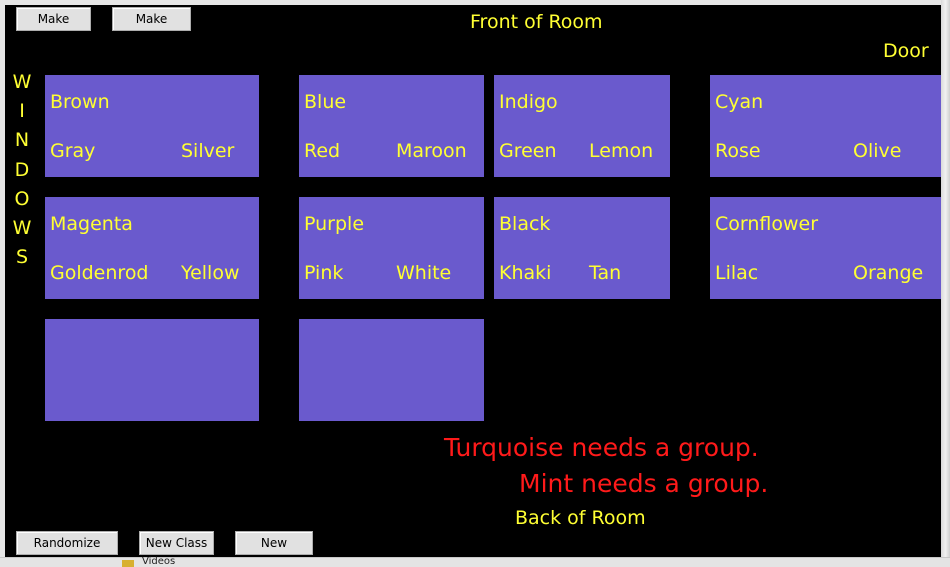  I want to click on student-name: Black, so click(525, 224).